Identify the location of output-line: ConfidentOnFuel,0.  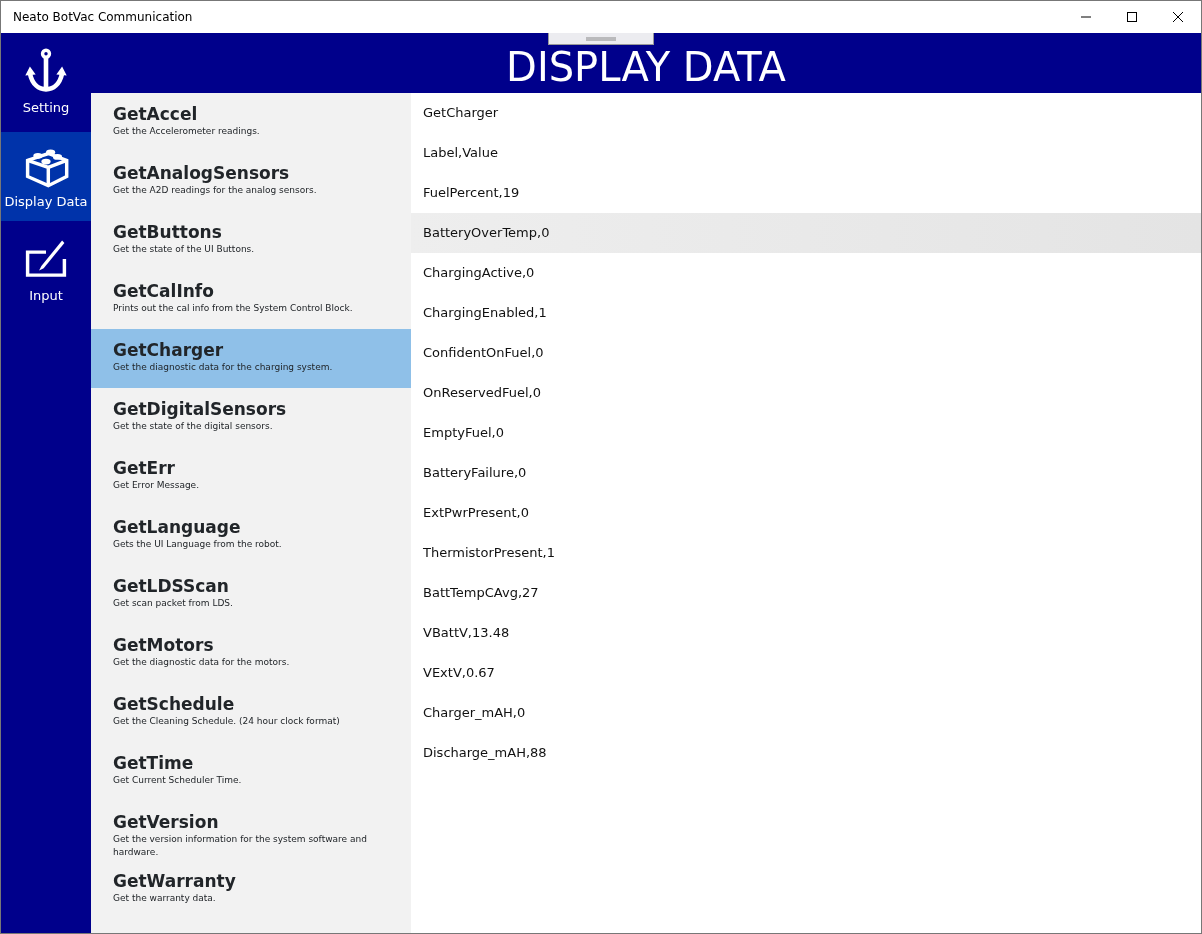
(483, 353).